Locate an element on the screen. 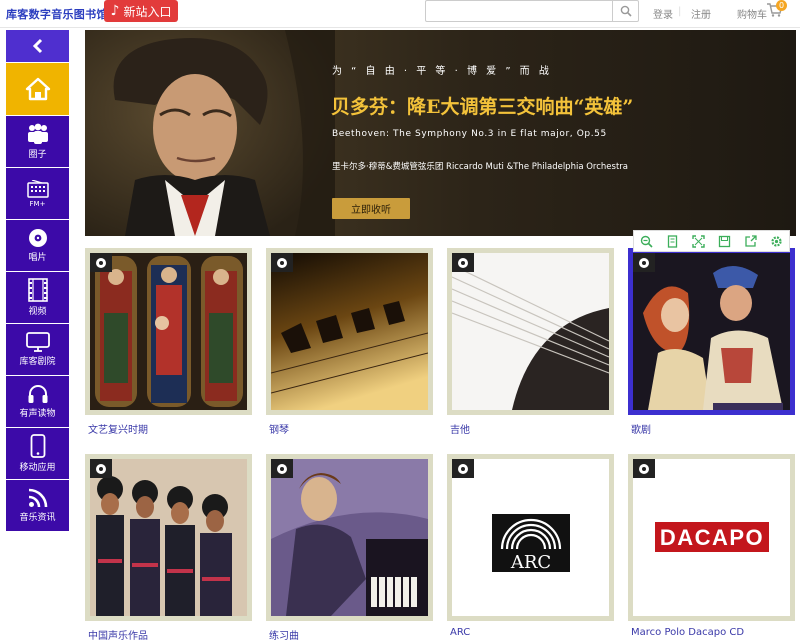  music-note-icon: ♪ is located at coordinates (115, 11).